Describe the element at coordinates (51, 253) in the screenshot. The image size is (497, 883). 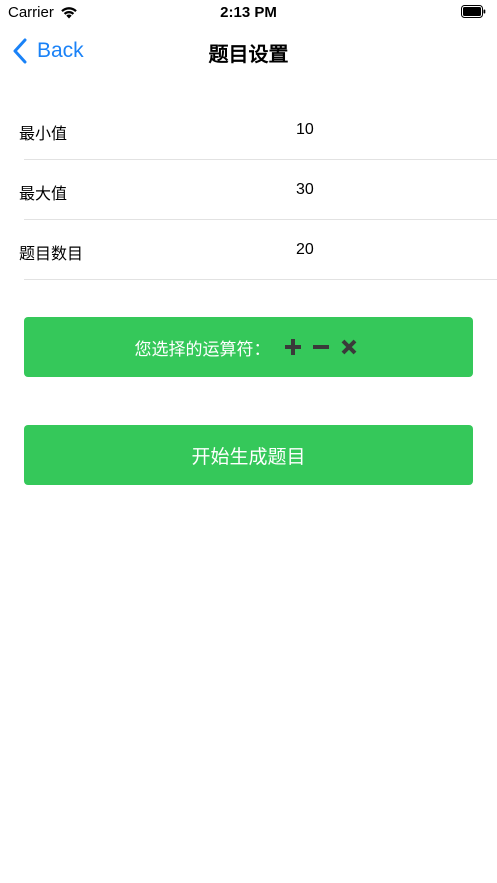
I see `question-count-label: 题目数目` at that location.